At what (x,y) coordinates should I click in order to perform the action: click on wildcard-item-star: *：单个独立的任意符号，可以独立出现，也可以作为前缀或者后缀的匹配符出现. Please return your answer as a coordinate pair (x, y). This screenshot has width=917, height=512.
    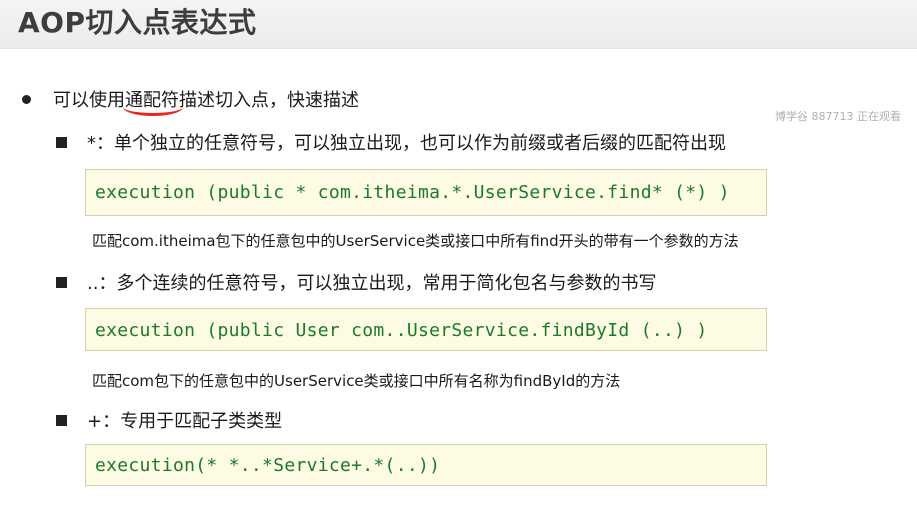
    Looking at the image, I should click on (391, 144).